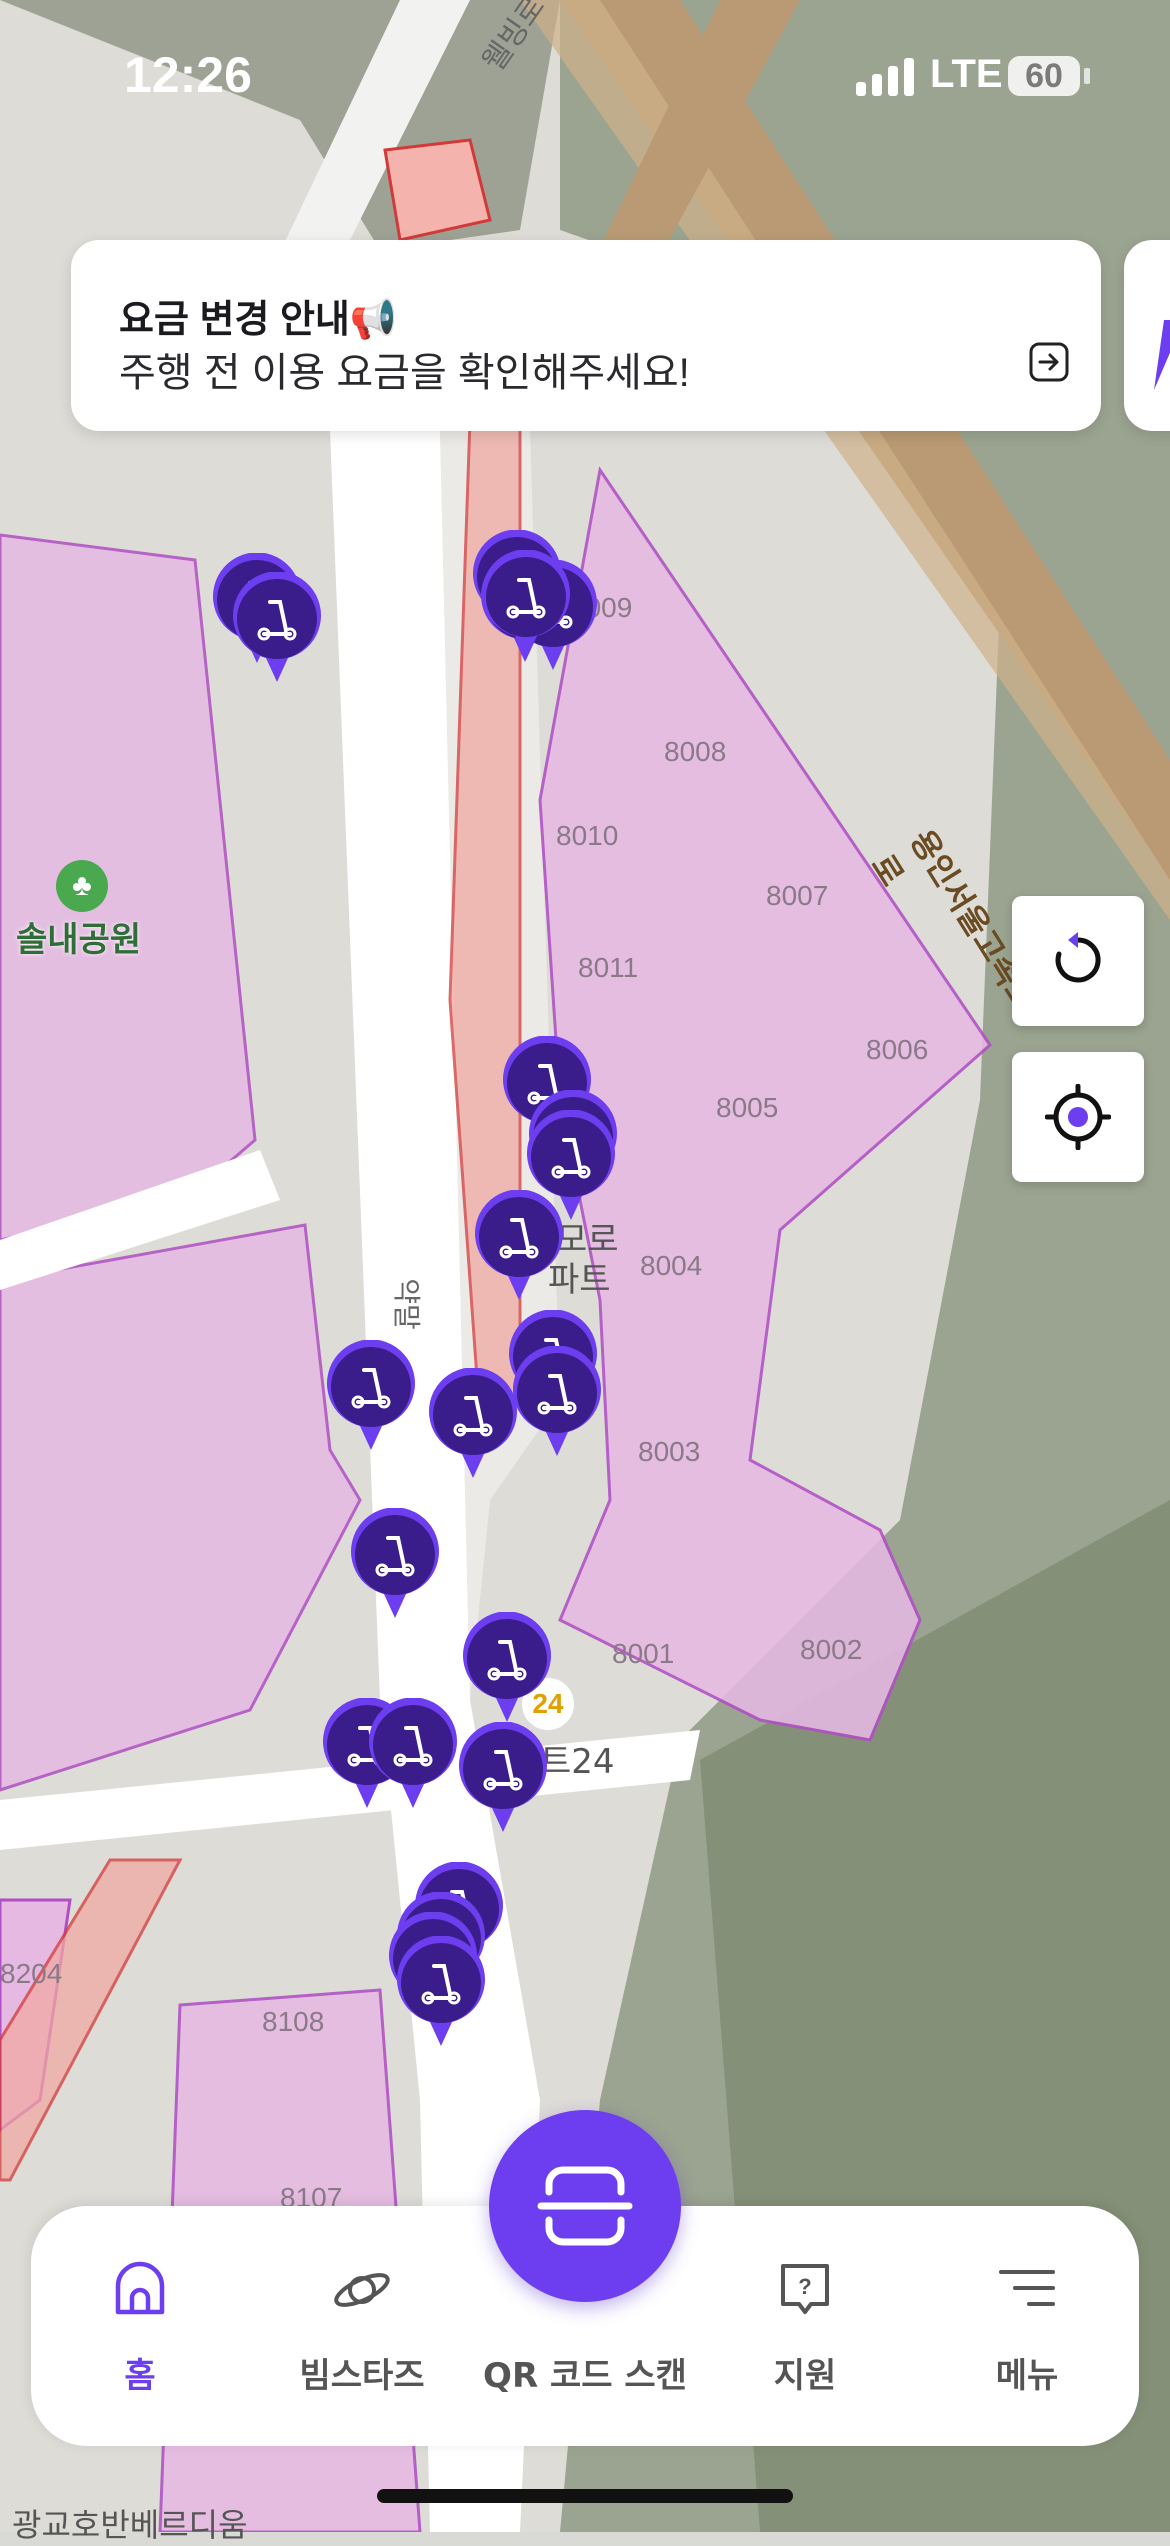  I want to click on tab-beamstars-label: 빔스타즈, so click(362, 2376).